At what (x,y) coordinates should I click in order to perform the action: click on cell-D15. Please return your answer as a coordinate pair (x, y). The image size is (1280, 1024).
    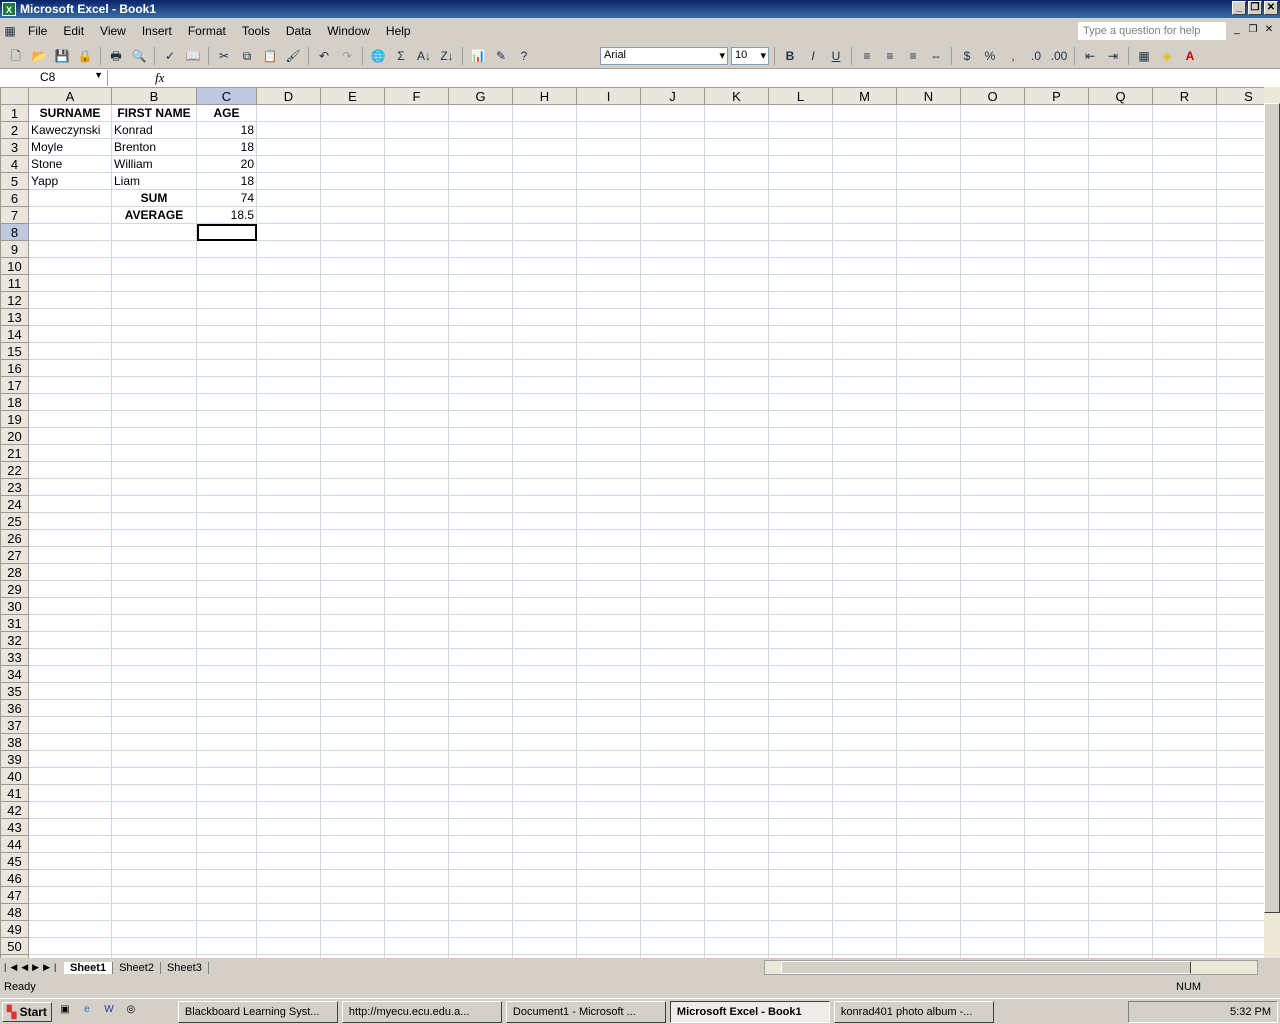
    Looking at the image, I should click on (288, 351).